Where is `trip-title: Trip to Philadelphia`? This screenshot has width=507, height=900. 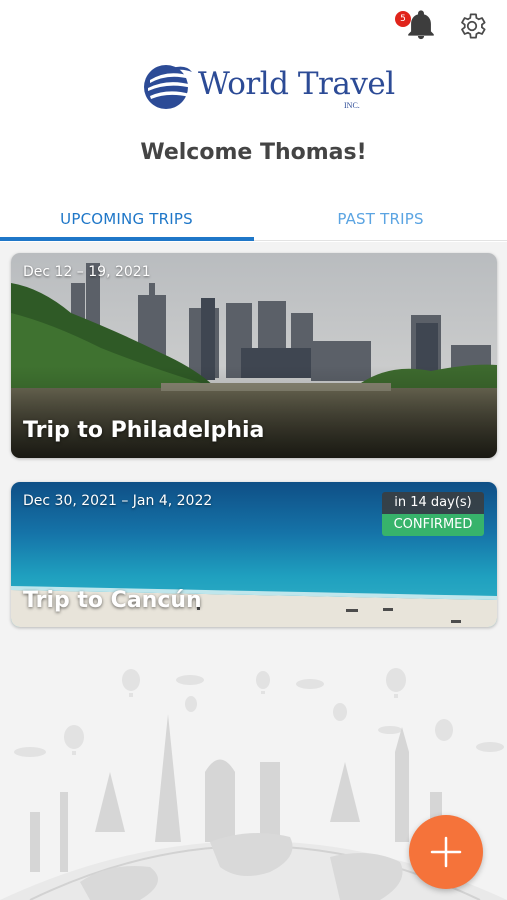
trip-title: Trip to Philadelphia is located at coordinates (144, 430).